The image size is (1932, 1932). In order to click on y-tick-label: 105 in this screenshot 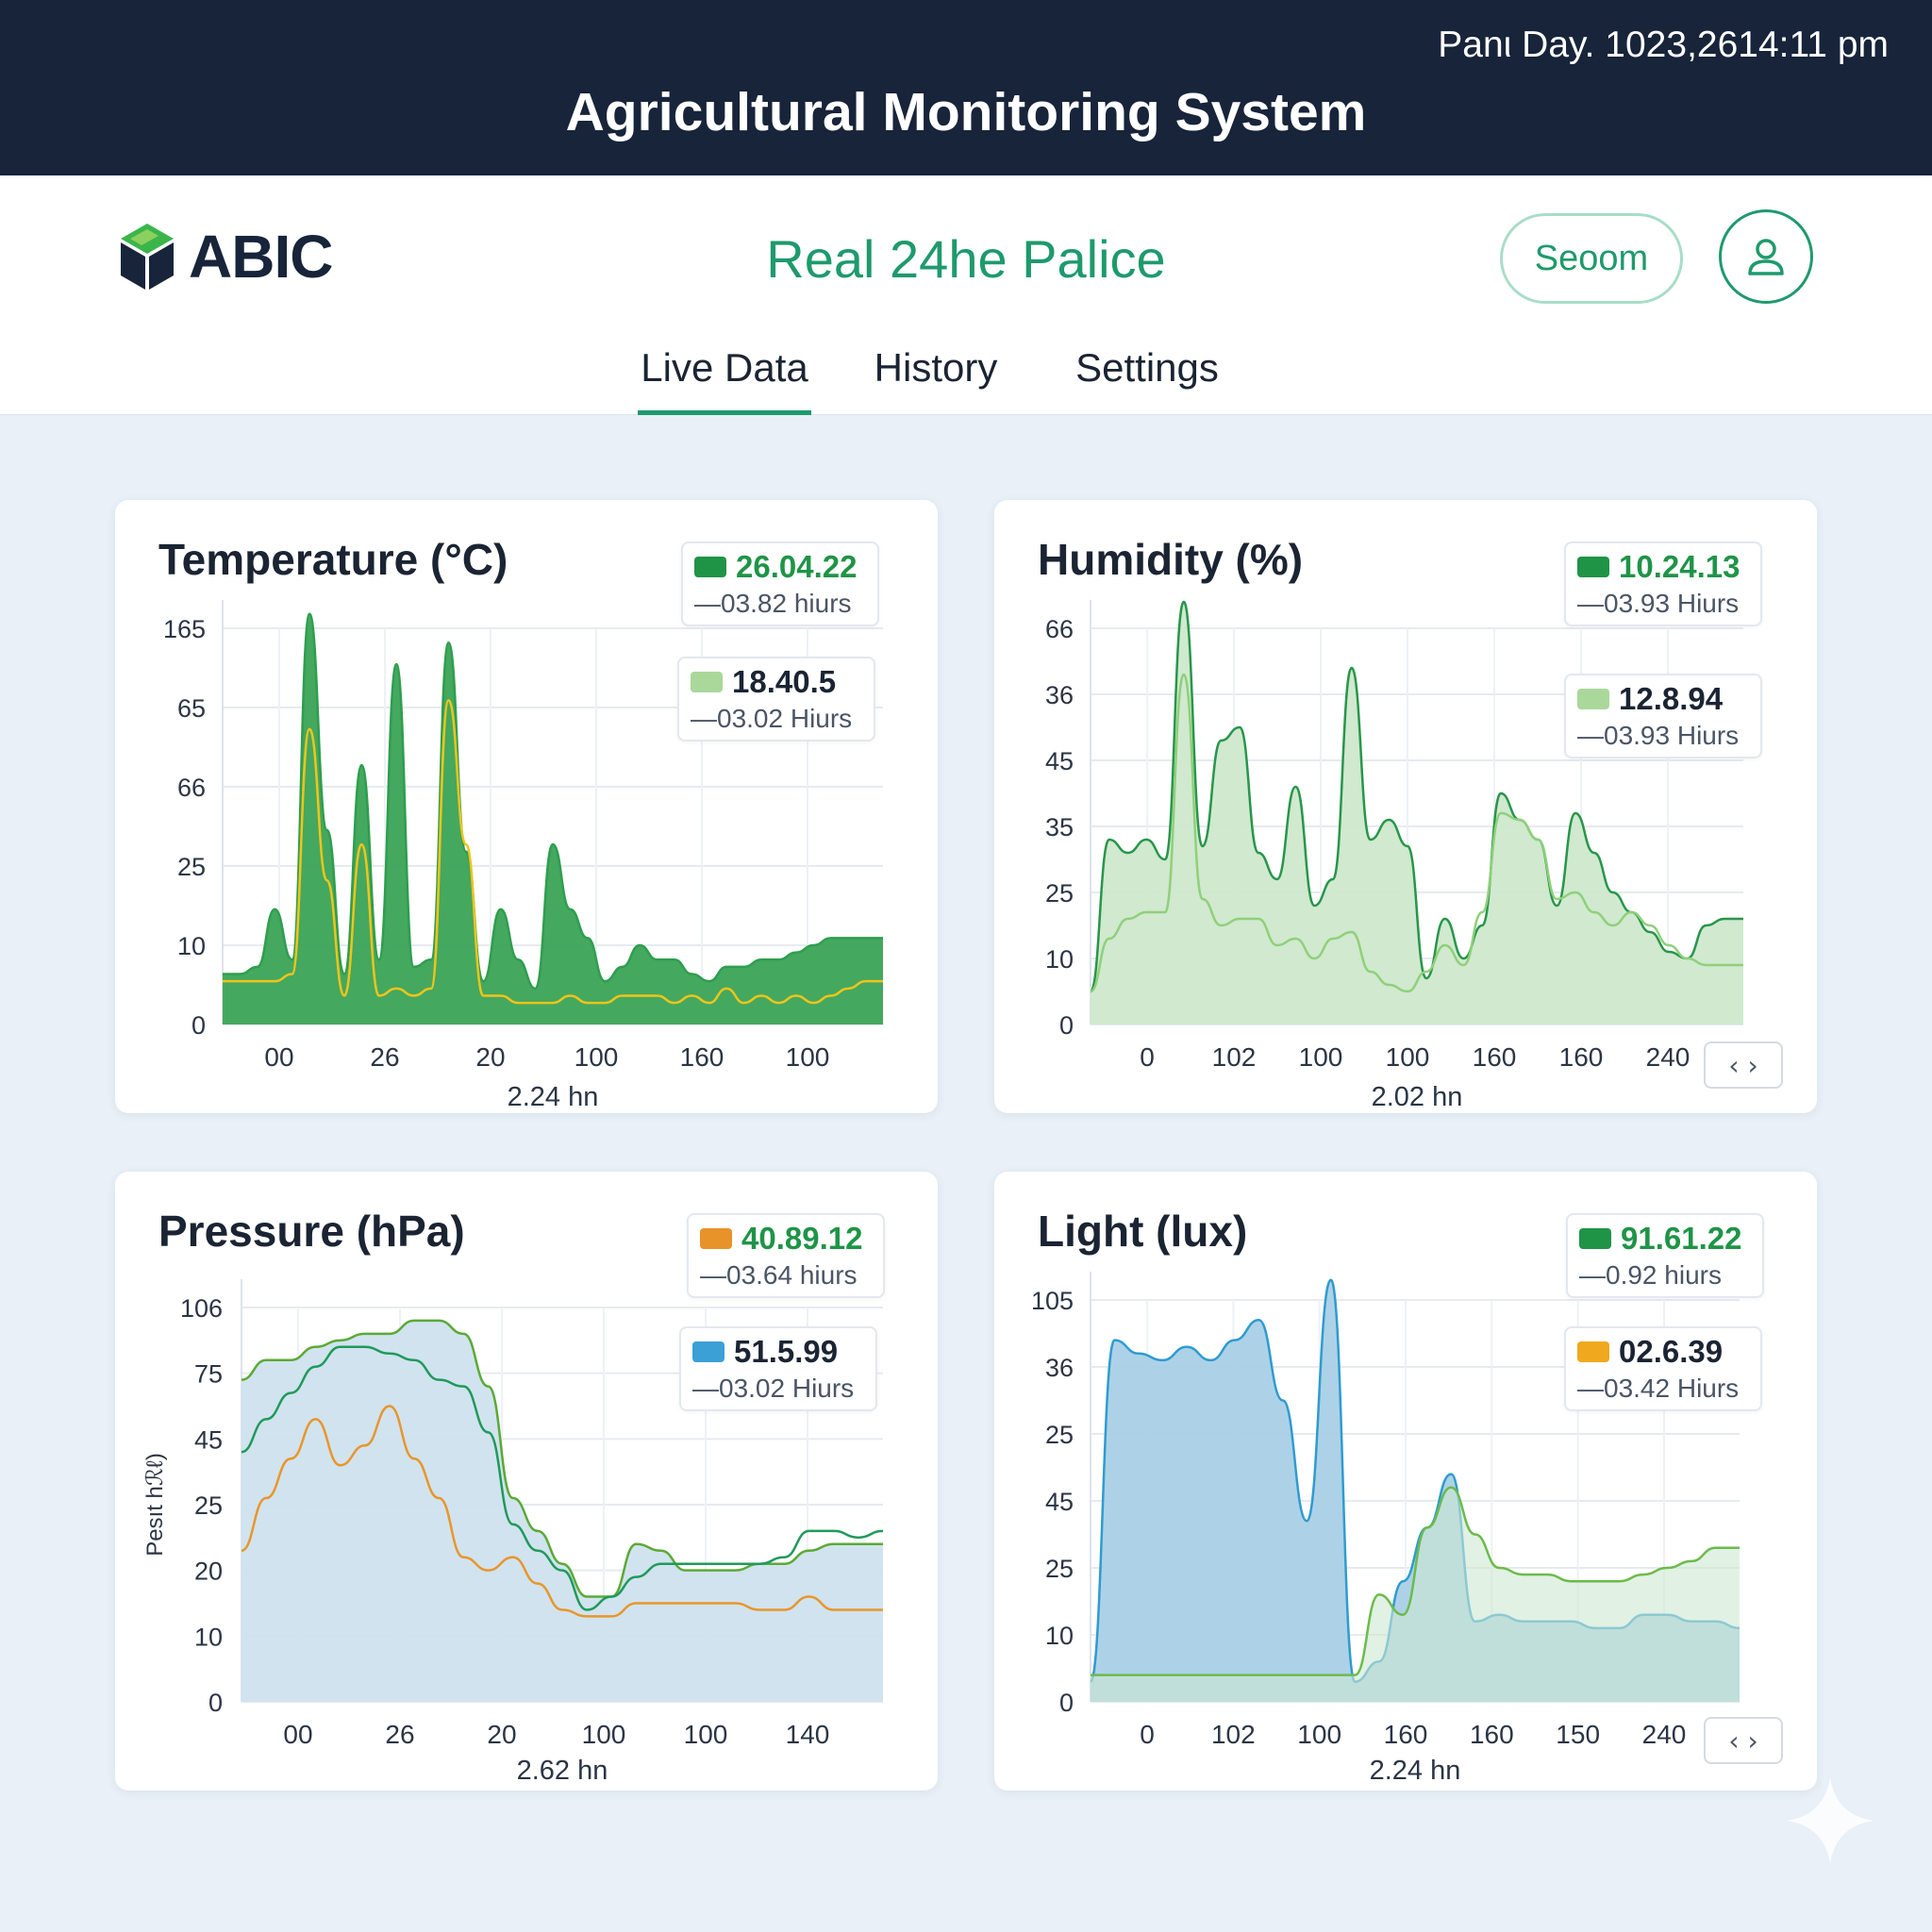, I will do `click(1052, 1301)`.